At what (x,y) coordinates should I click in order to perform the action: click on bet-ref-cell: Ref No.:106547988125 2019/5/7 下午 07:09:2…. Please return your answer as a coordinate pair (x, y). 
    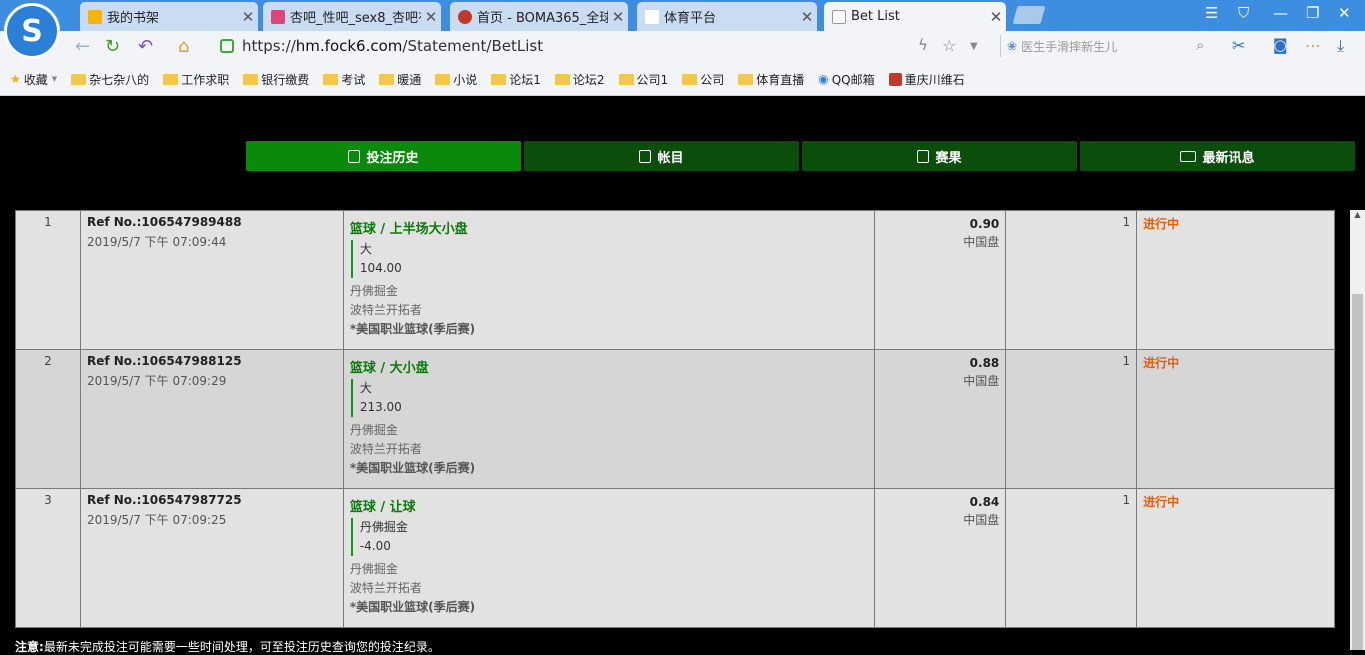
    Looking at the image, I should click on (211, 419).